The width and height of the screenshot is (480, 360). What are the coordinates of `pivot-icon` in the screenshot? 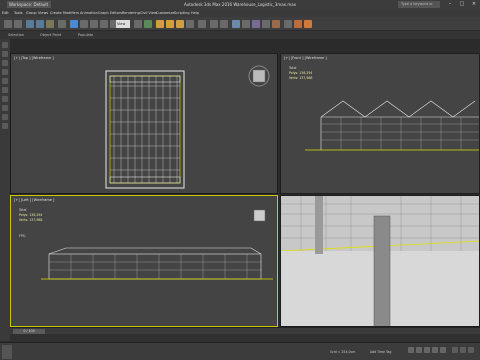 It's located at (138, 24).